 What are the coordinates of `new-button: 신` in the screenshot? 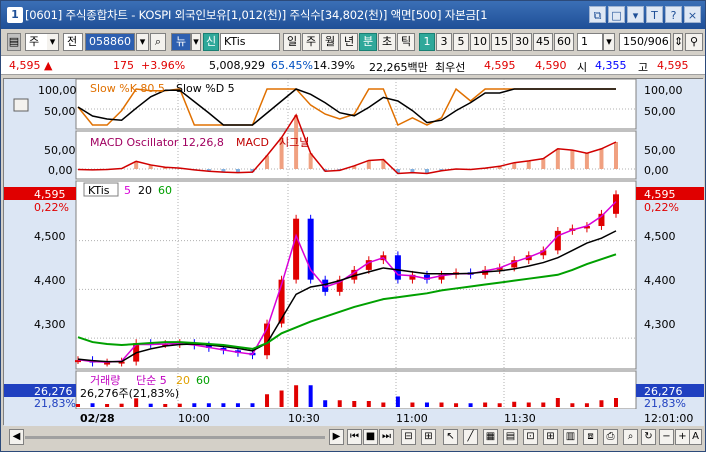 It's located at (211, 42).